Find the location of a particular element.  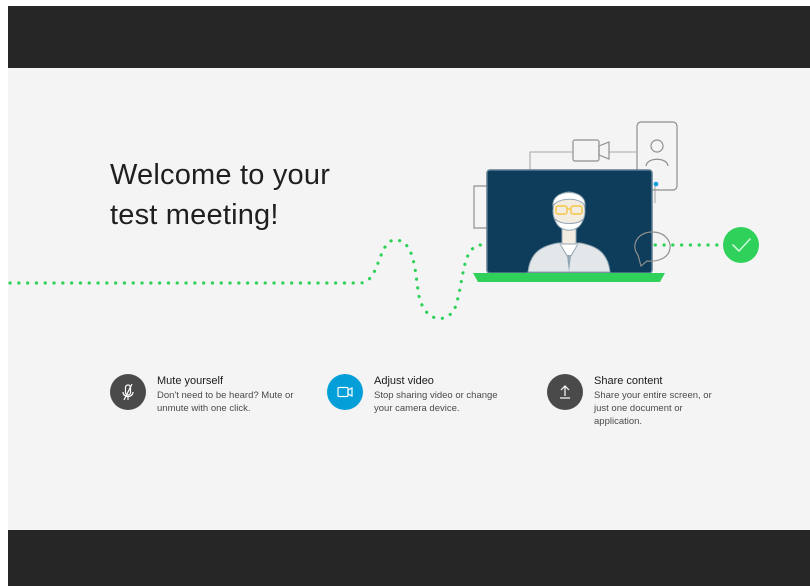

welcome-title-line-1: Welcome to your is located at coordinates (220, 175).